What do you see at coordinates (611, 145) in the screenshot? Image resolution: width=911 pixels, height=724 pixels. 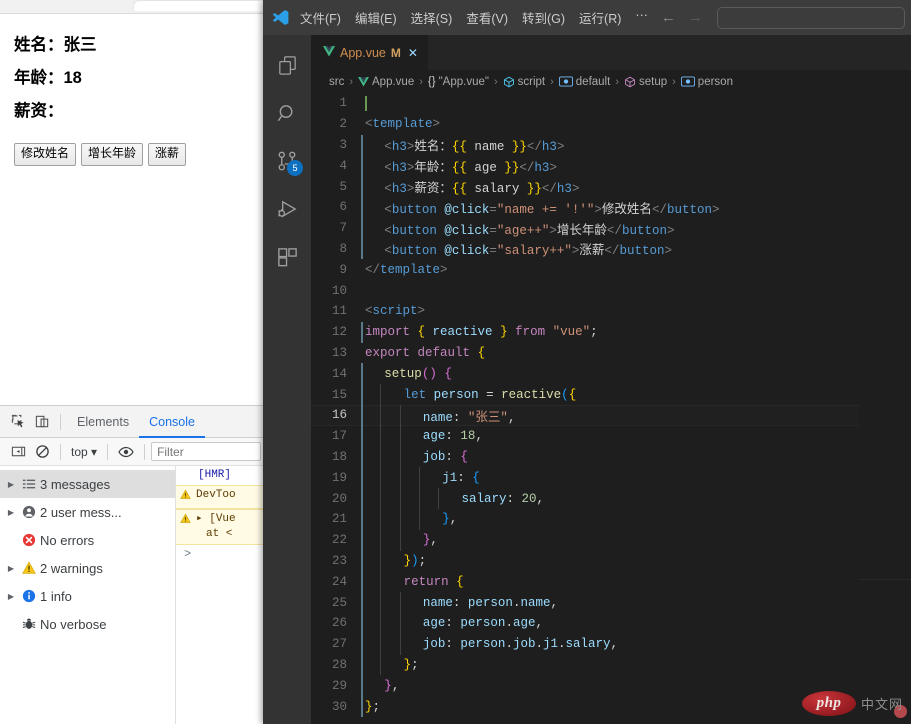 I see `code-line-3: 3 <h3>姓名：{{ name }}</h3>` at bounding box center [611, 145].